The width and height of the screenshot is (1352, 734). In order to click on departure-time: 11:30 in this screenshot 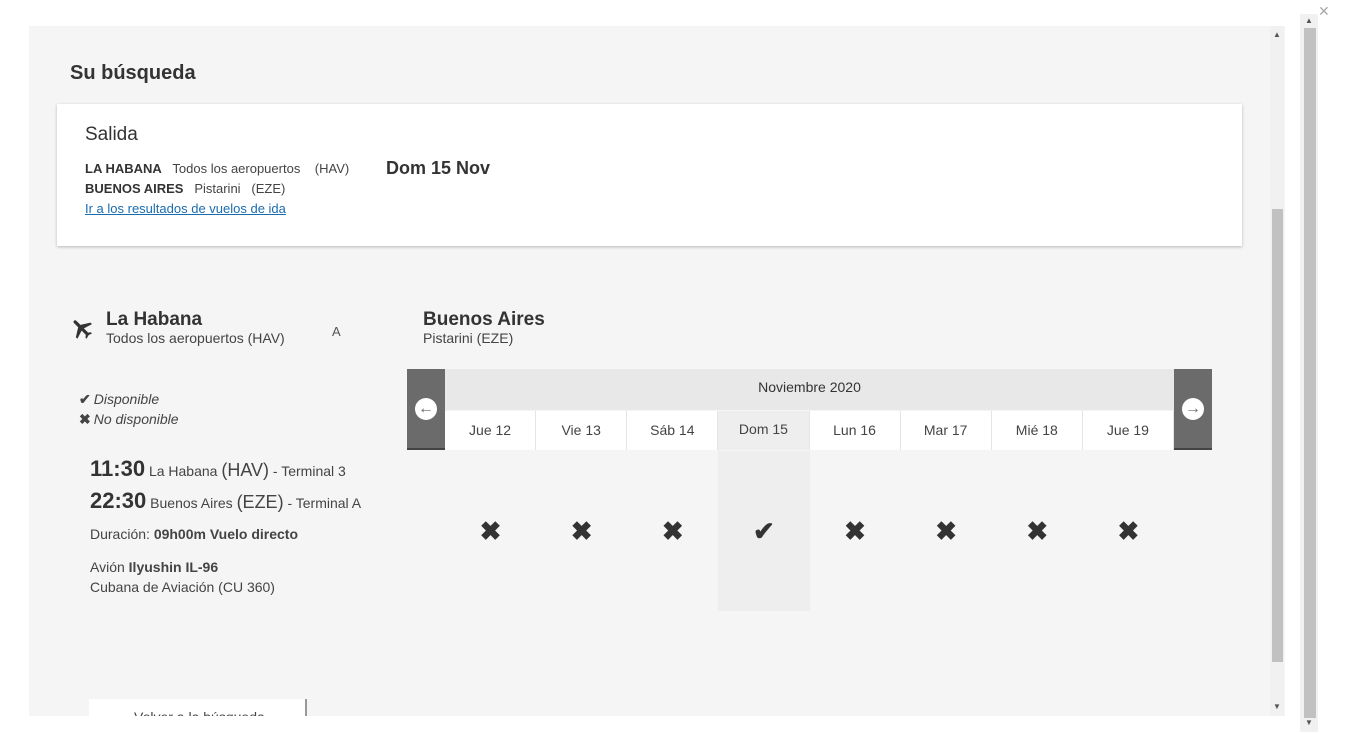, I will do `click(118, 468)`.